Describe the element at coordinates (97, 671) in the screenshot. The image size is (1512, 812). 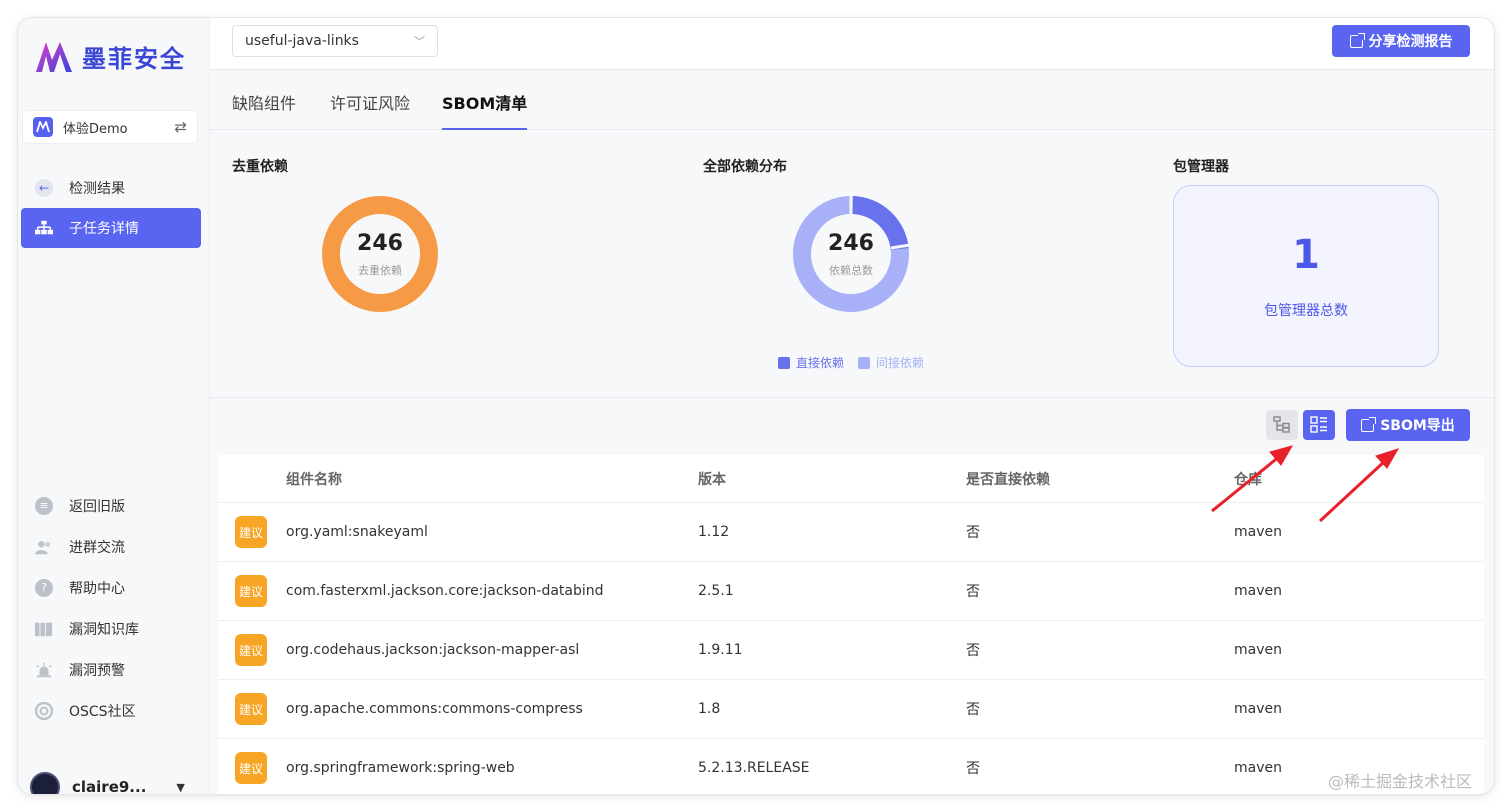
I see `nav-label: 漏洞预警` at that location.